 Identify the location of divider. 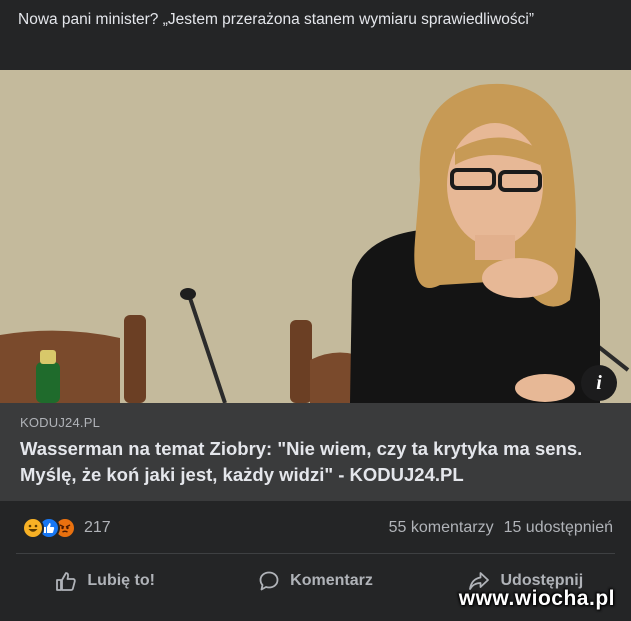
(315, 553).